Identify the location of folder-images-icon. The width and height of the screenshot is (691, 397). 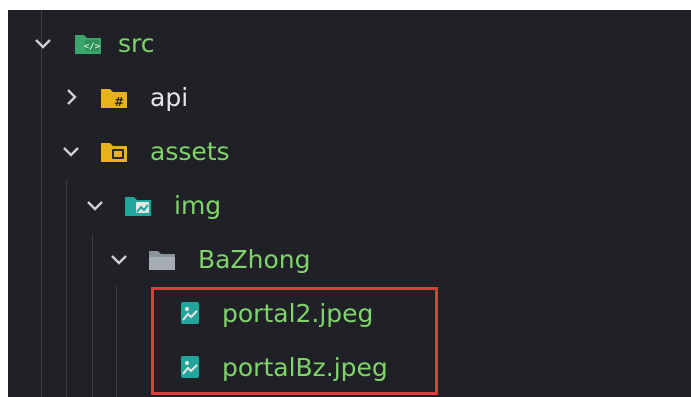
(138, 206).